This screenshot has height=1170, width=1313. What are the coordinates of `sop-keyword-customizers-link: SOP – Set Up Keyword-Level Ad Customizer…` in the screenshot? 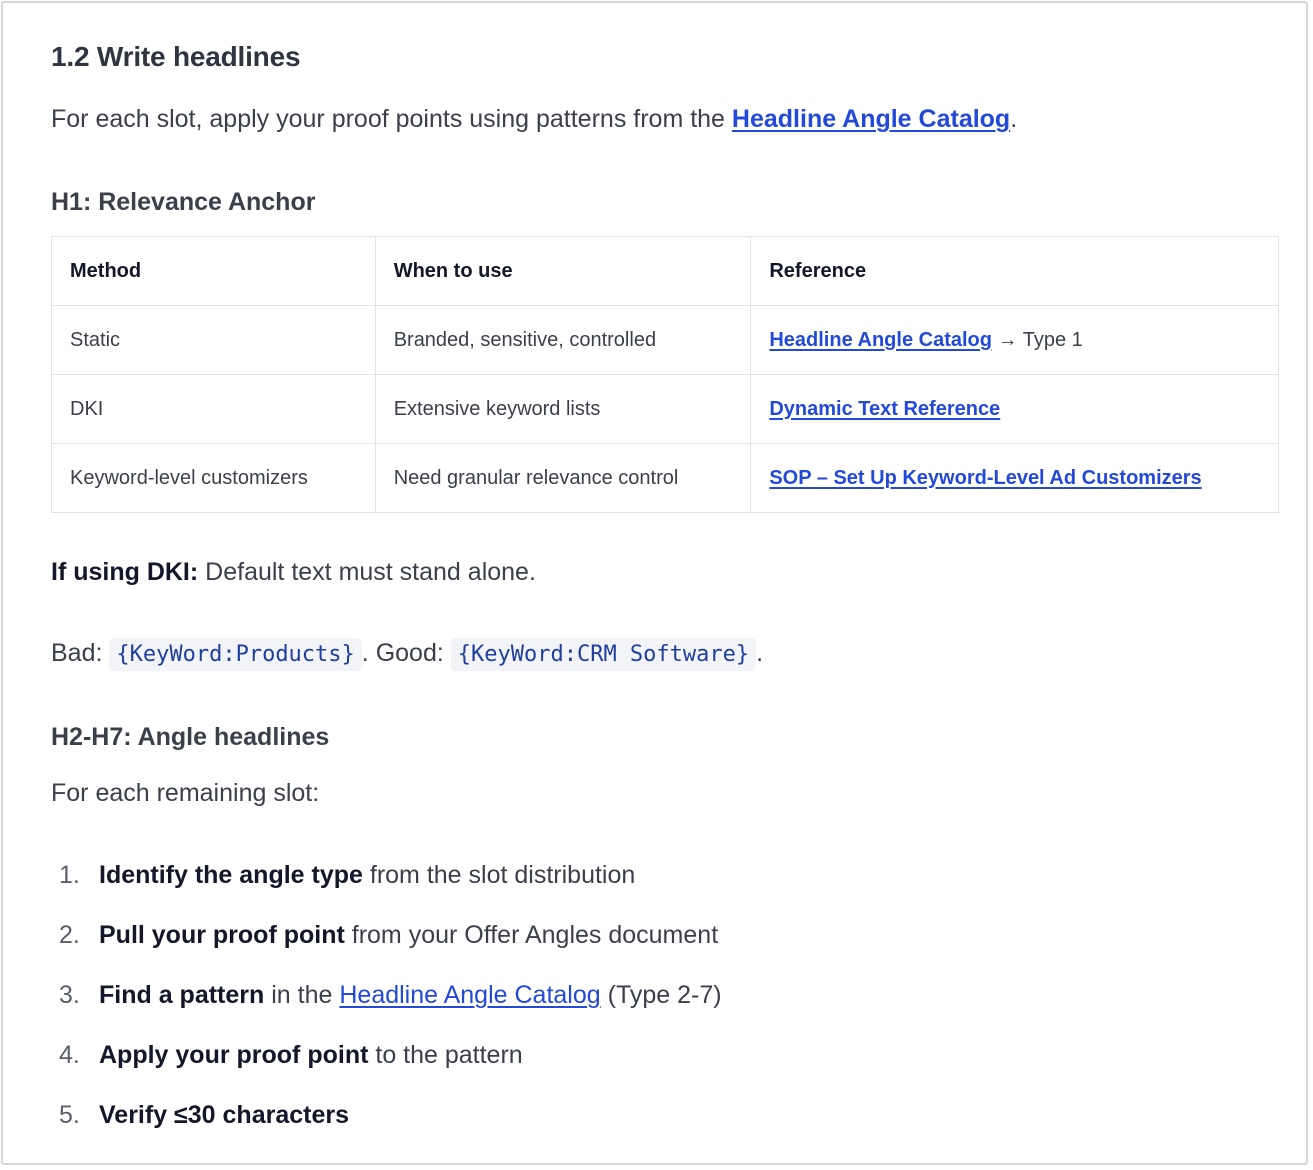 It's located at (985, 478).